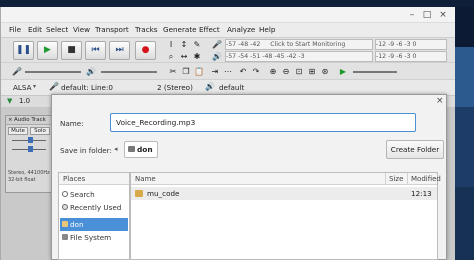 This screenshot has height=260, width=474. Describe the element at coordinates (325, 71) in the screenshot. I see `zoom-toggle-icon: ⊛` at that location.